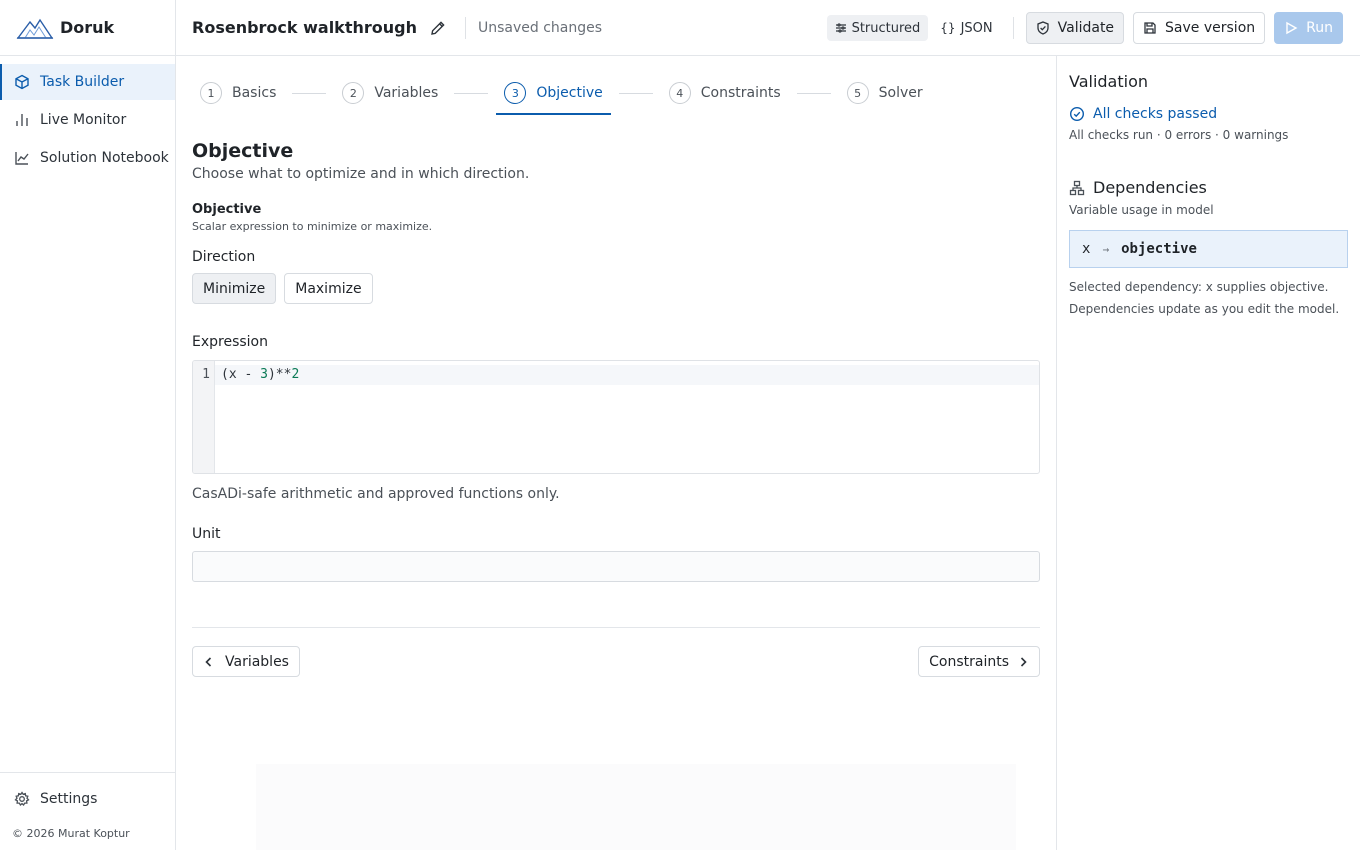 Image resolution: width=1360 pixels, height=850 pixels. I want to click on step-label: Basics, so click(254, 93).